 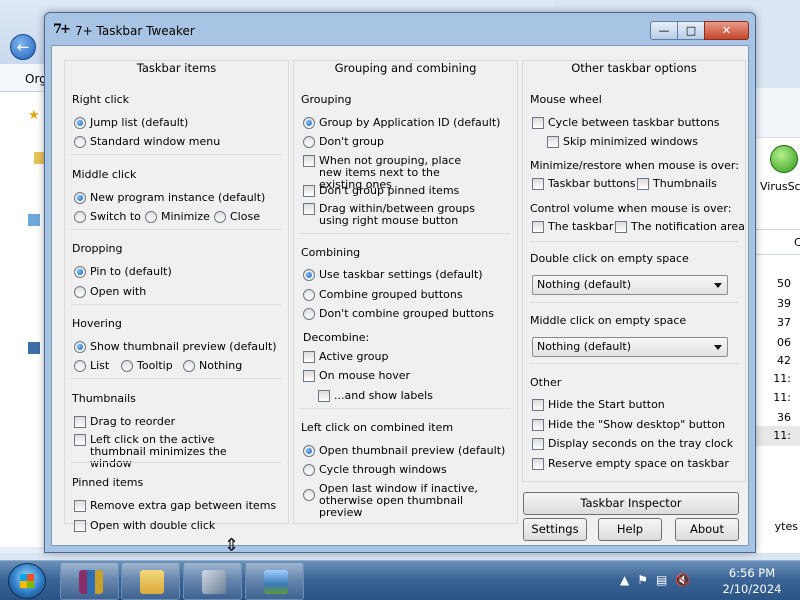 I want to click on volume-notification-area-checkbox: The notification area, so click(x=680, y=227).